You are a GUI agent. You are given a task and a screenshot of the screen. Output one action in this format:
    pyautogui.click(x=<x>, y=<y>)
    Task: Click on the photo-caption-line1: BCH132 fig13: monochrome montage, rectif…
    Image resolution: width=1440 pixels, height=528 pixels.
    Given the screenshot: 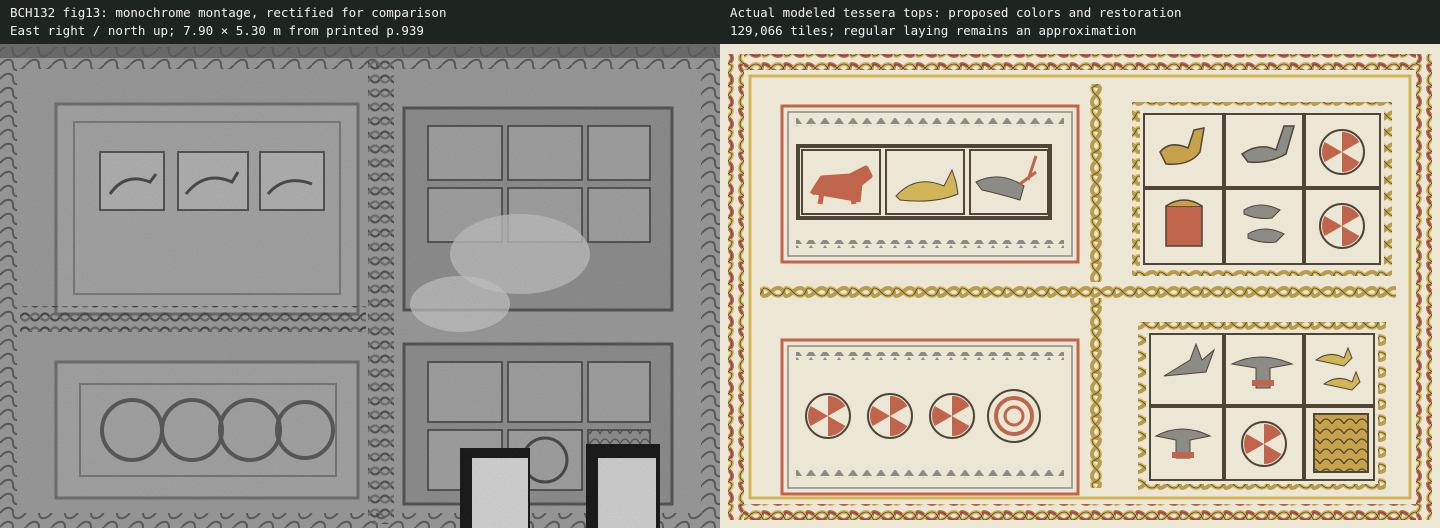 What is the action you would take?
    pyautogui.click(x=228, y=12)
    